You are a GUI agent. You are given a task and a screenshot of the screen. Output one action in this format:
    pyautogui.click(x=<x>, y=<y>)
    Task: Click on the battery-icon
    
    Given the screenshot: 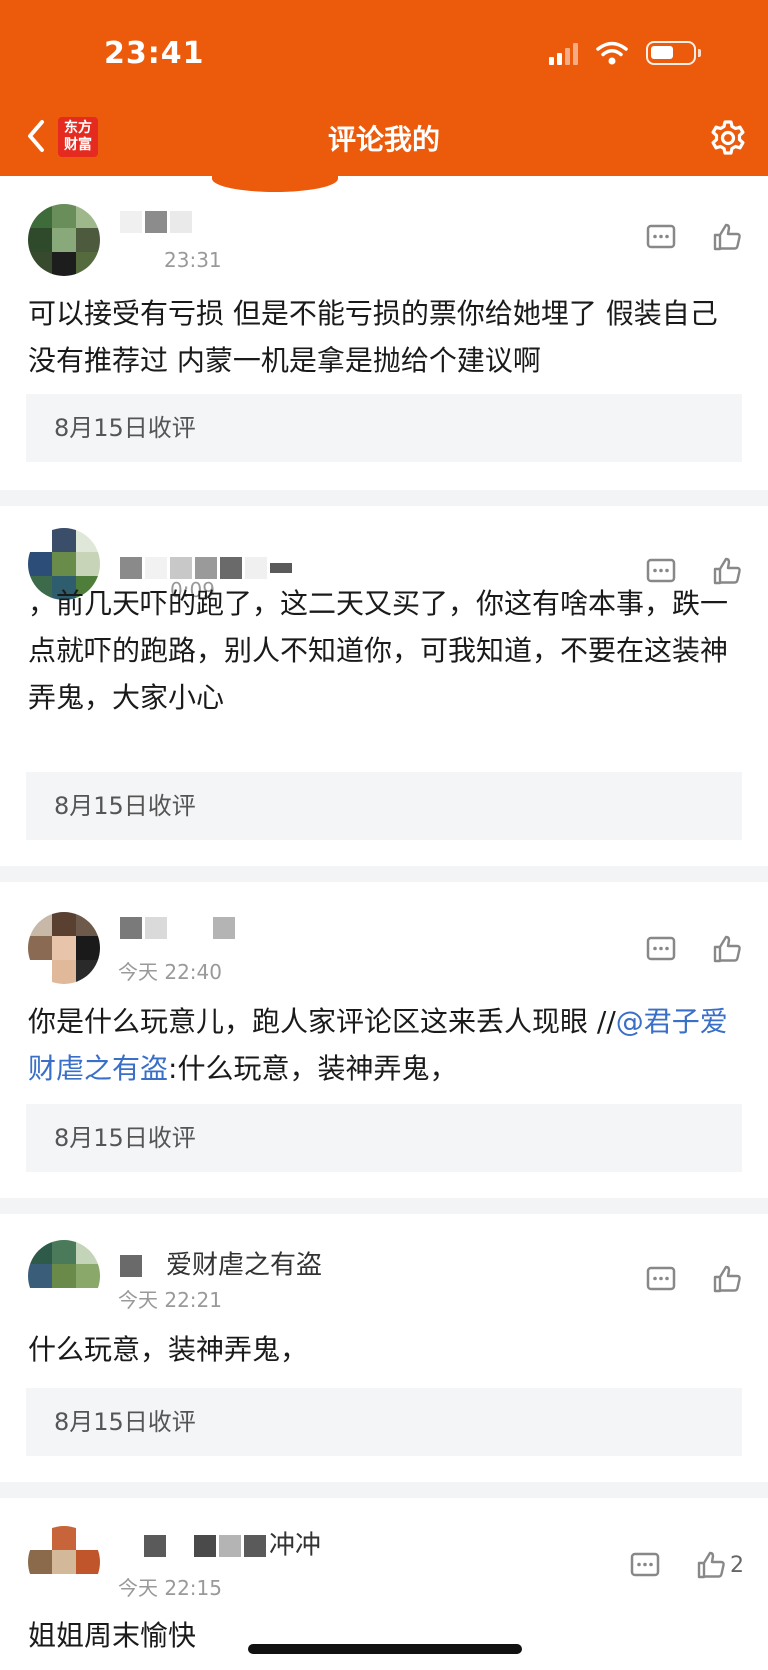 What is the action you would take?
    pyautogui.click(x=673, y=53)
    